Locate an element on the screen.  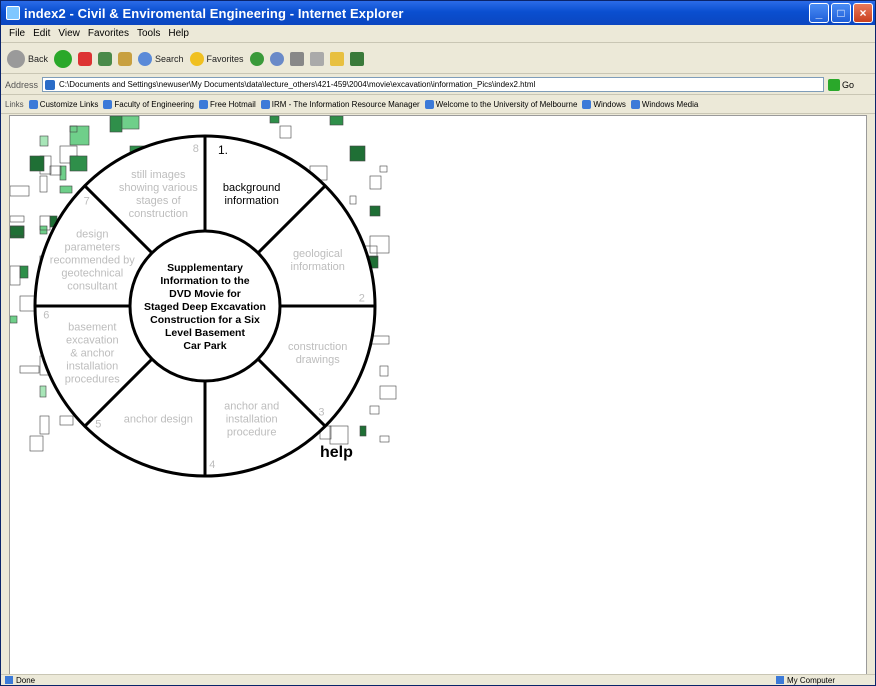
ie-icon is located at coordinates (13, 13).